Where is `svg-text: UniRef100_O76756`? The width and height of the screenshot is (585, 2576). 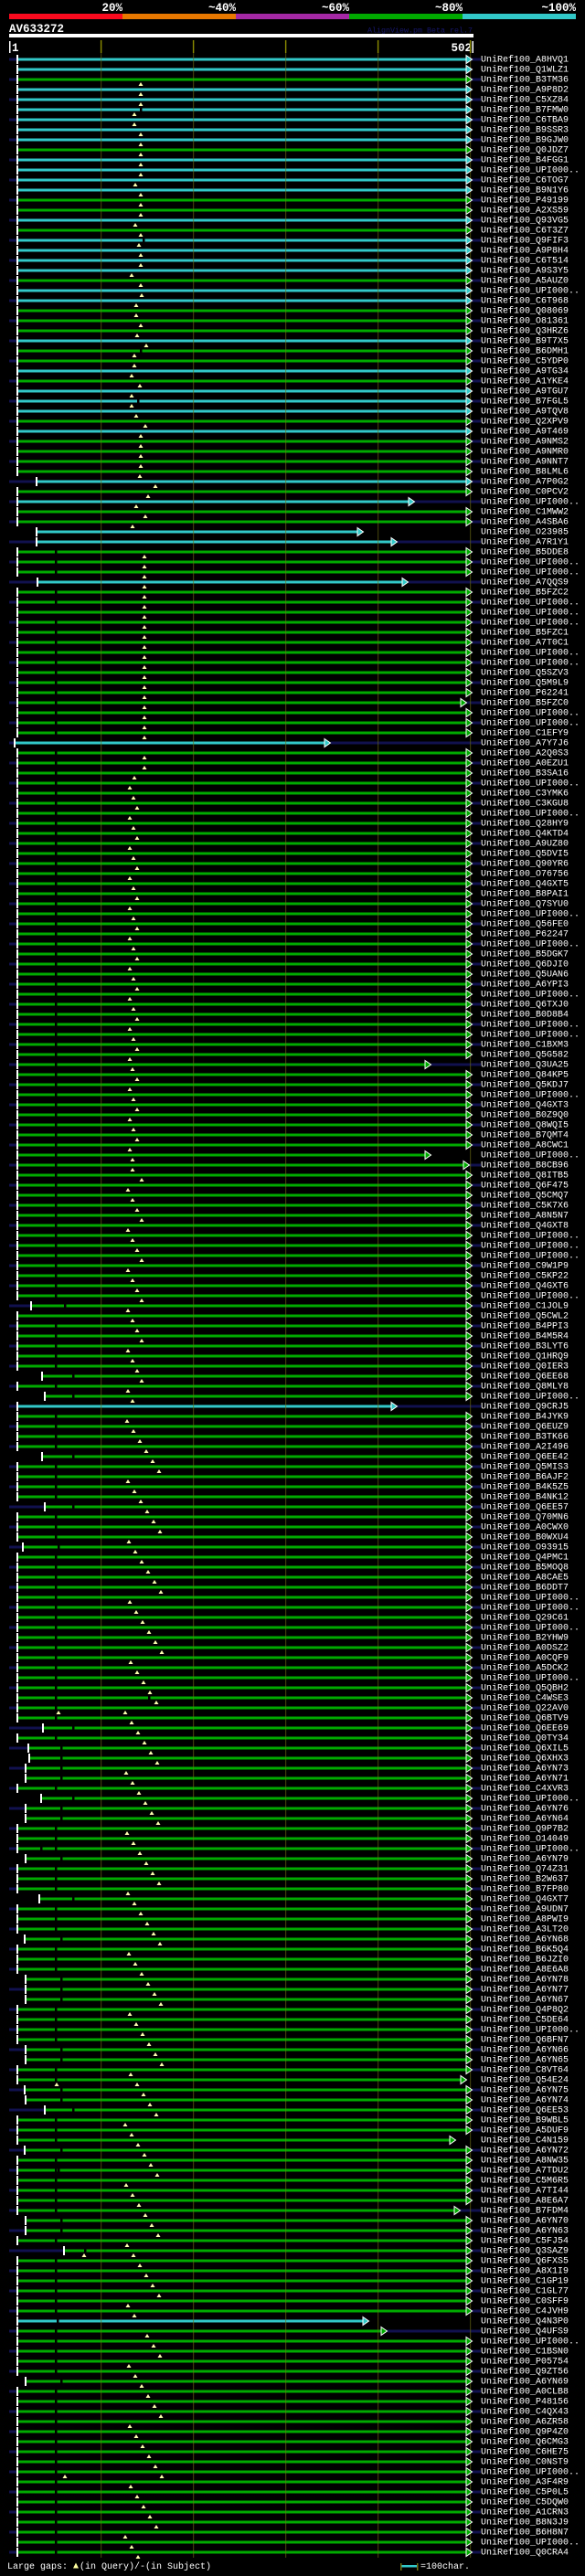 svg-text: UniRef100_O76756 is located at coordinates (525, 874).